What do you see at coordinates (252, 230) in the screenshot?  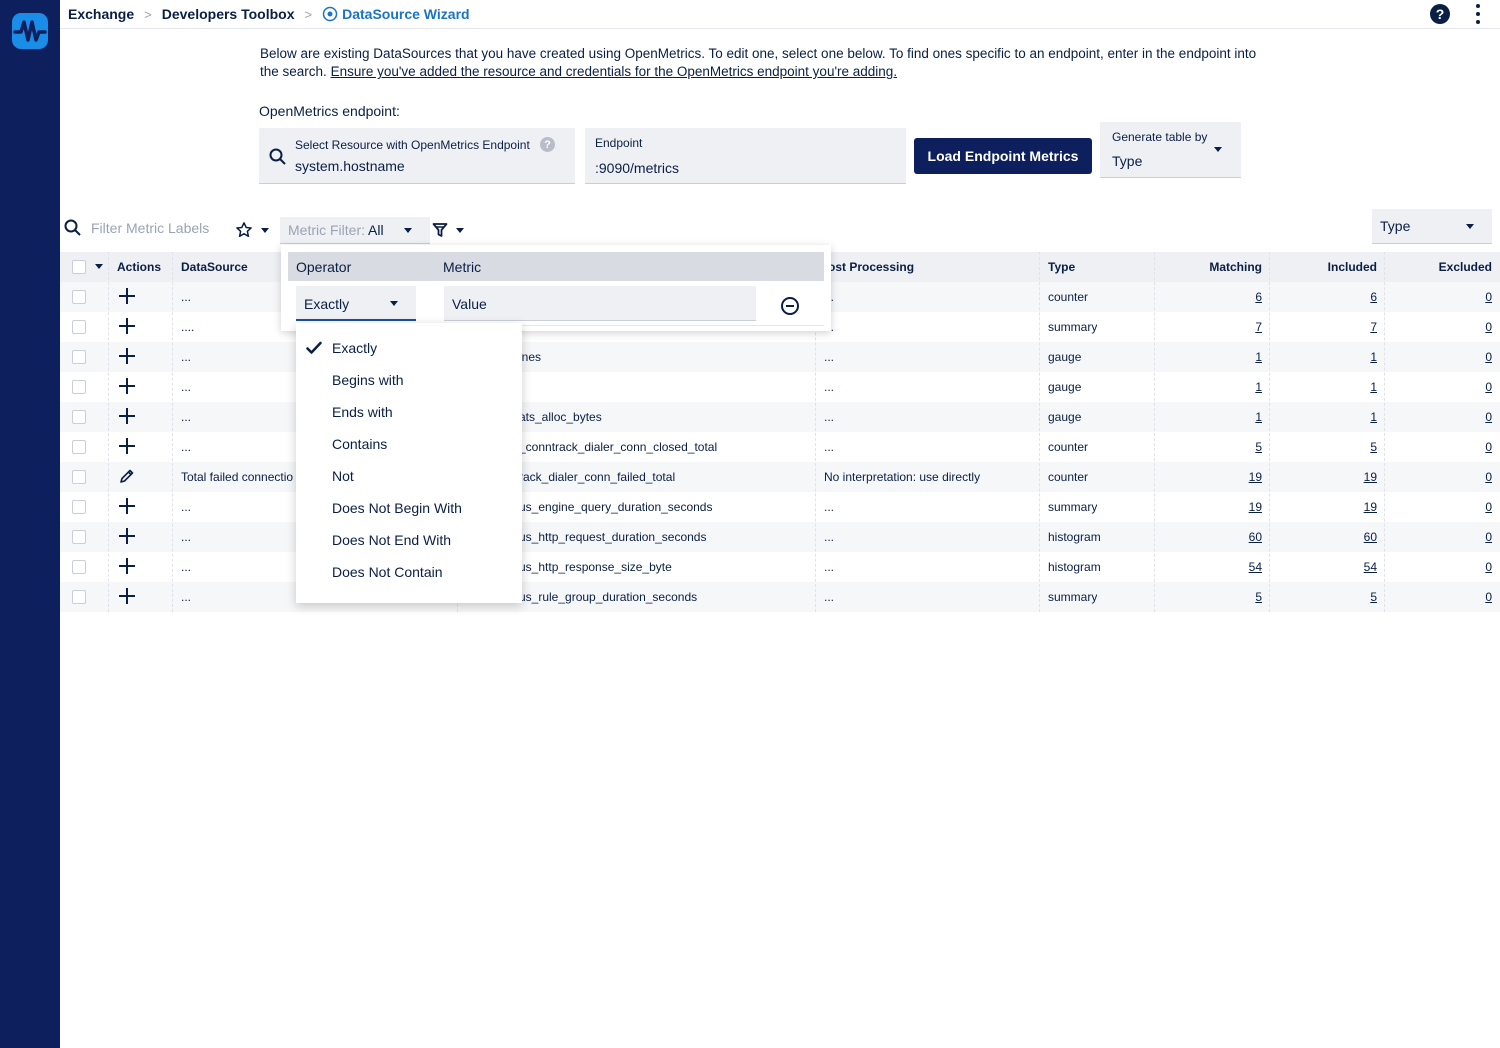 I see `favorites-dropdown` at bounding box center [252, 230].